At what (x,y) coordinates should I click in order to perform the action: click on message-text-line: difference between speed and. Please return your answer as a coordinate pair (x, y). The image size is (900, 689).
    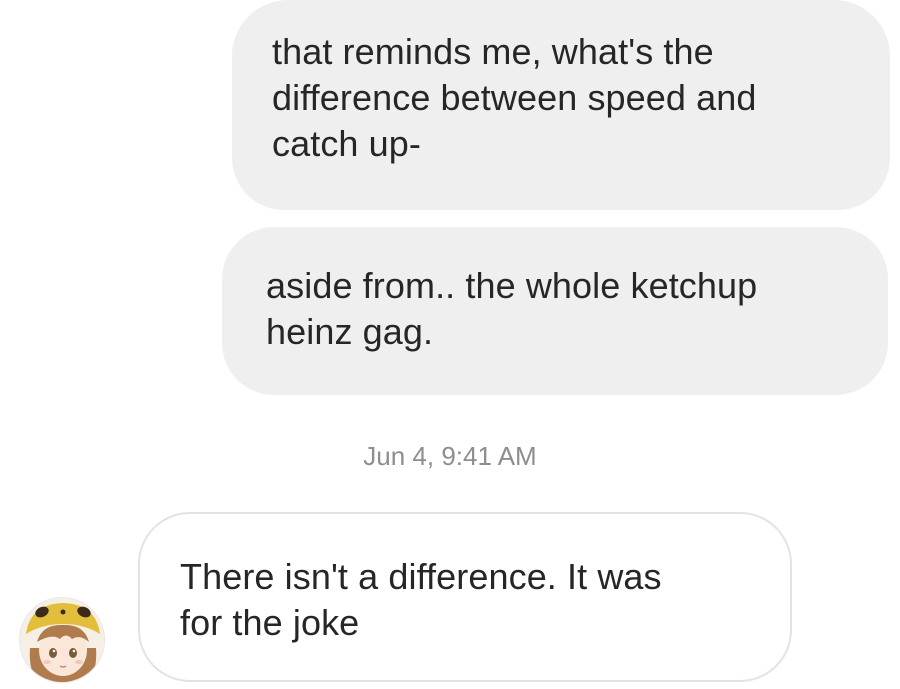
    Looking at the image, I should click on (514, 97).